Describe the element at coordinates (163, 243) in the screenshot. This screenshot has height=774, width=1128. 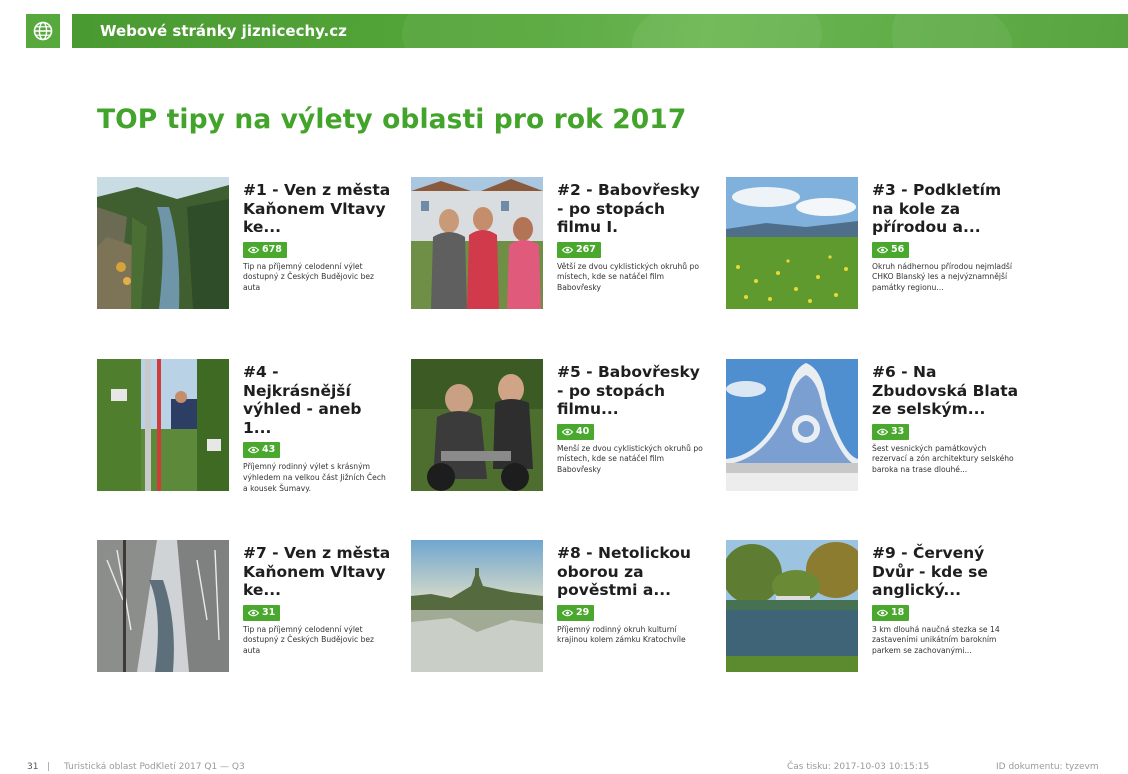
I see `river-canyon-photo` at that location.